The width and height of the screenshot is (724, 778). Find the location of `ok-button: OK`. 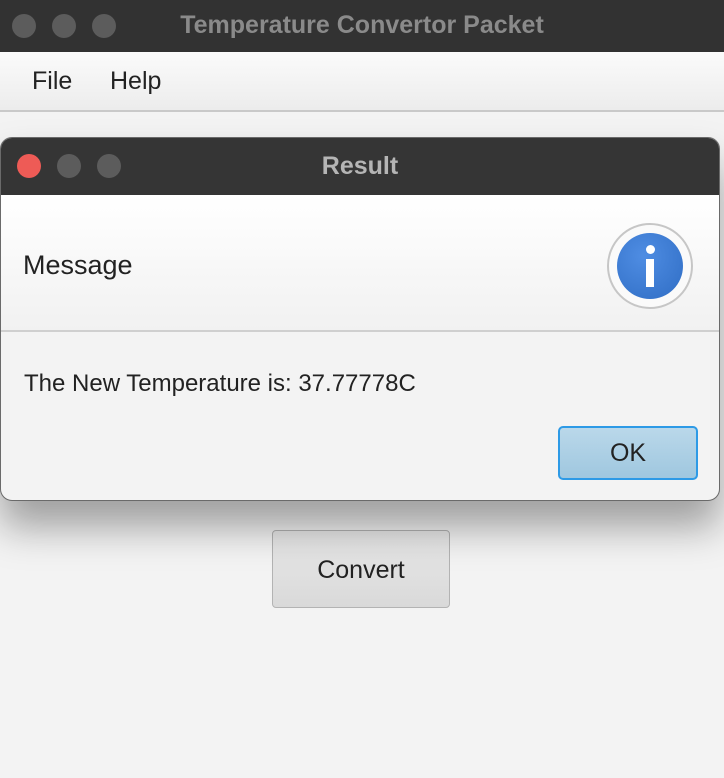

ok-button: OK is located at coordinates (628, 453).